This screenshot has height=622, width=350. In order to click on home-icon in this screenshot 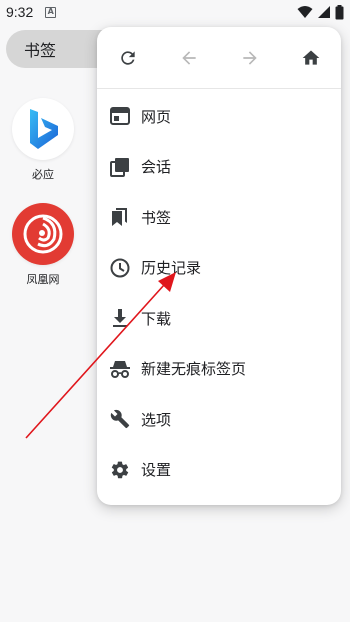, I will do `click(310, 57)`.